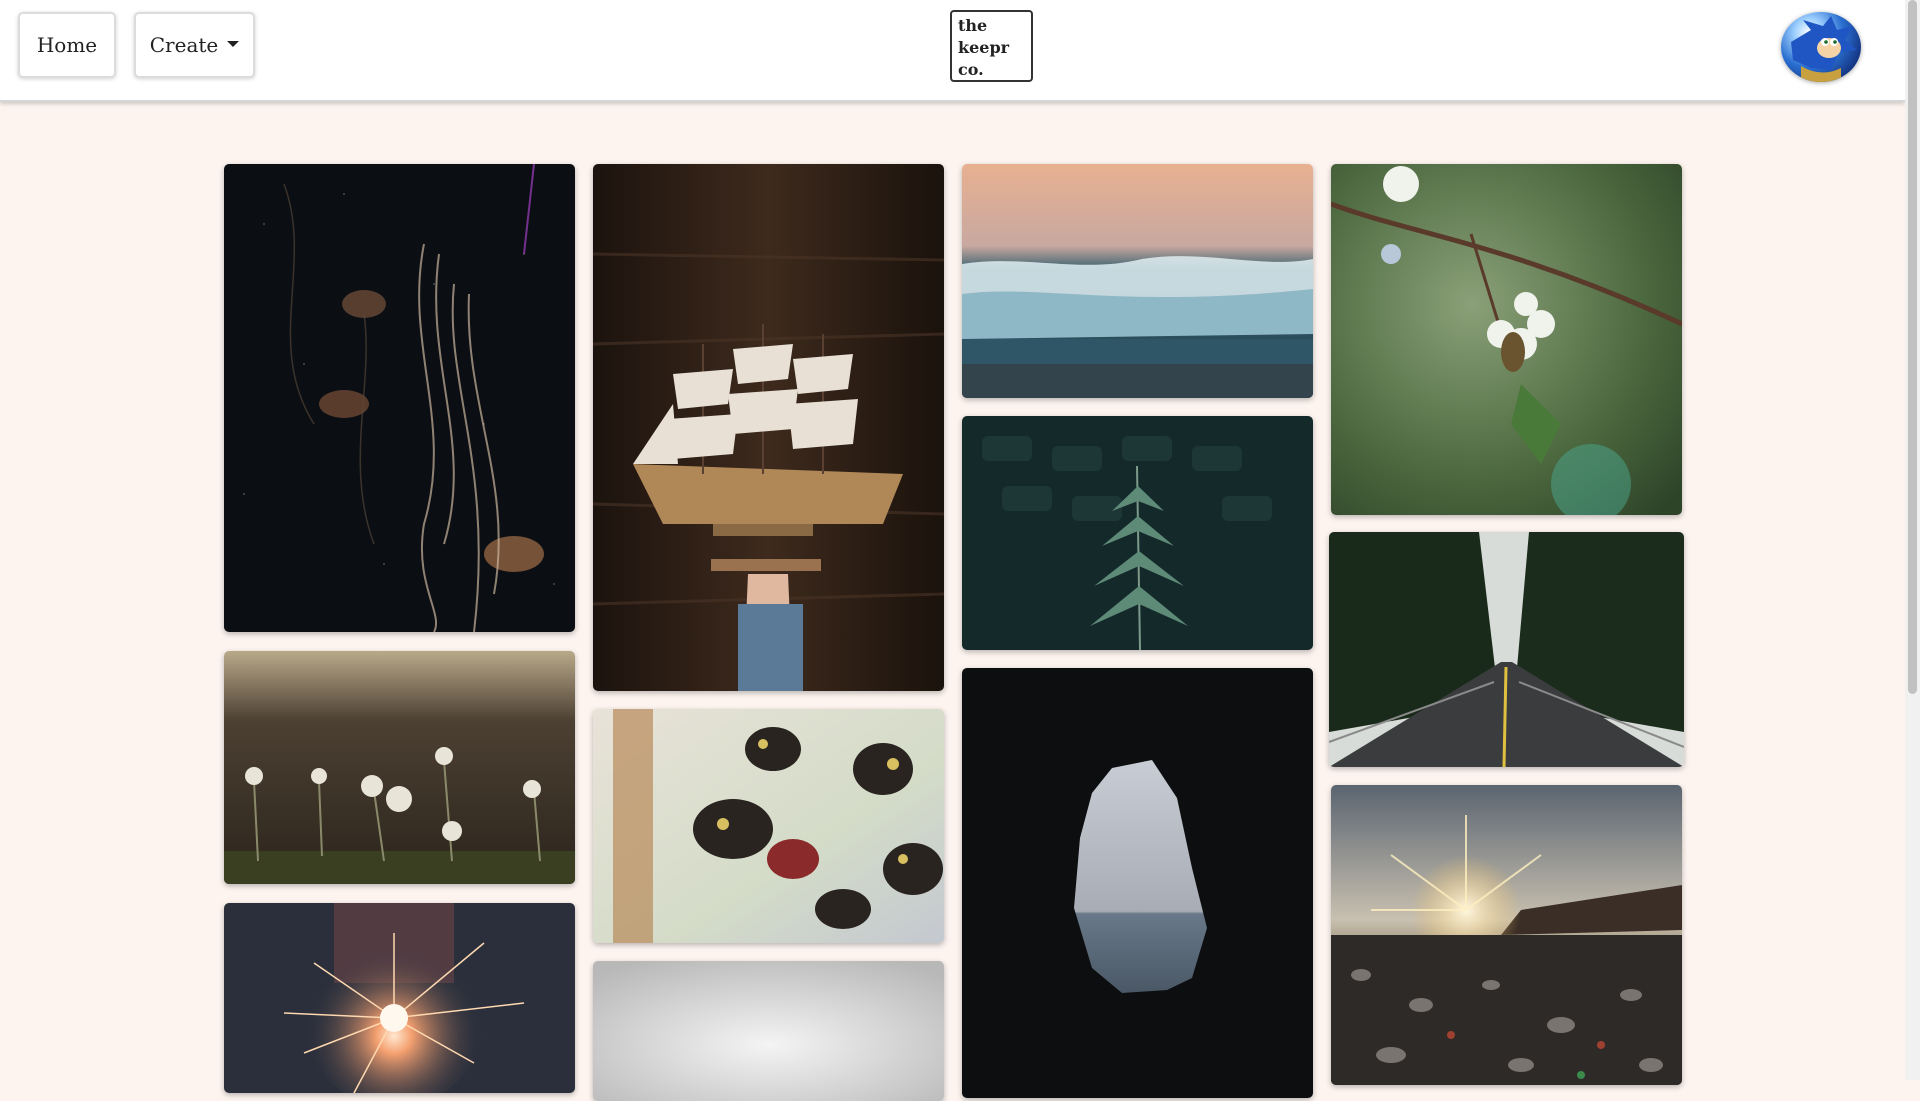  What do you see at coordinates (768, 1031) in the screenshot?
I see `gallery-image-grey-gradient` at bounding box center [768, 1031].